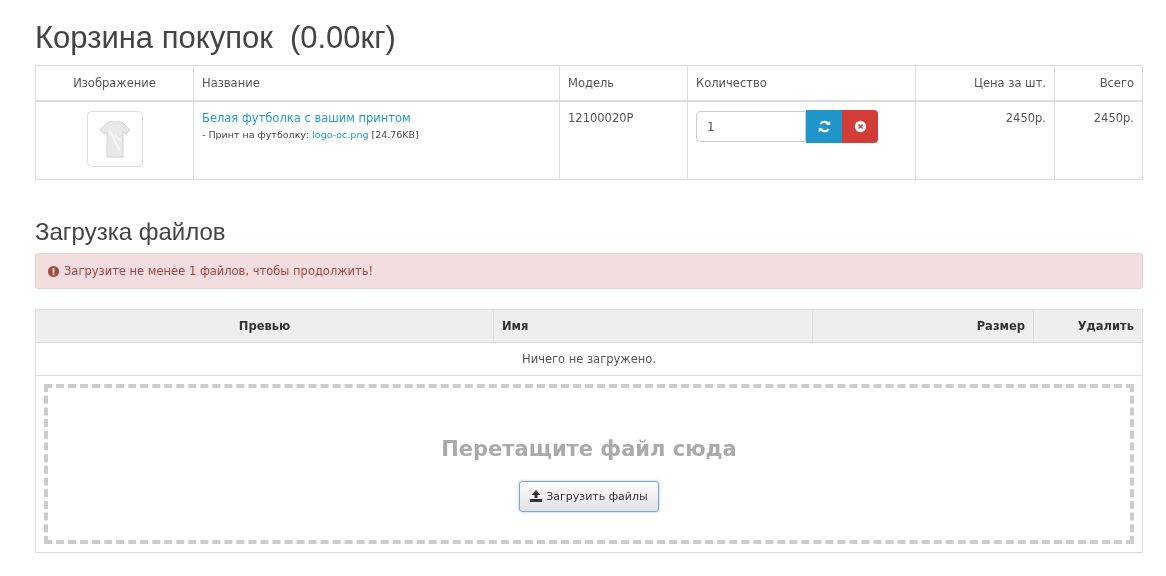 The height and width of the screenshot is (576, 1166). I want to click on column-header: Превью, so click(264, 326).